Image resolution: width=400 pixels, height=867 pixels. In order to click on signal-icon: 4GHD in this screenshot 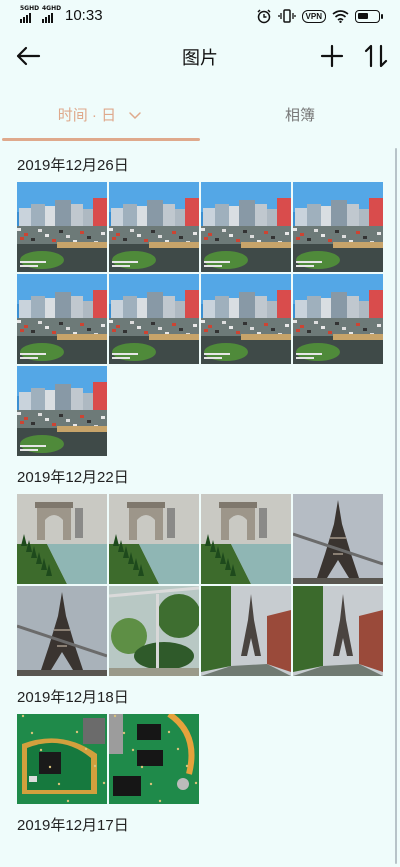, I will do `click(52, 14)`.